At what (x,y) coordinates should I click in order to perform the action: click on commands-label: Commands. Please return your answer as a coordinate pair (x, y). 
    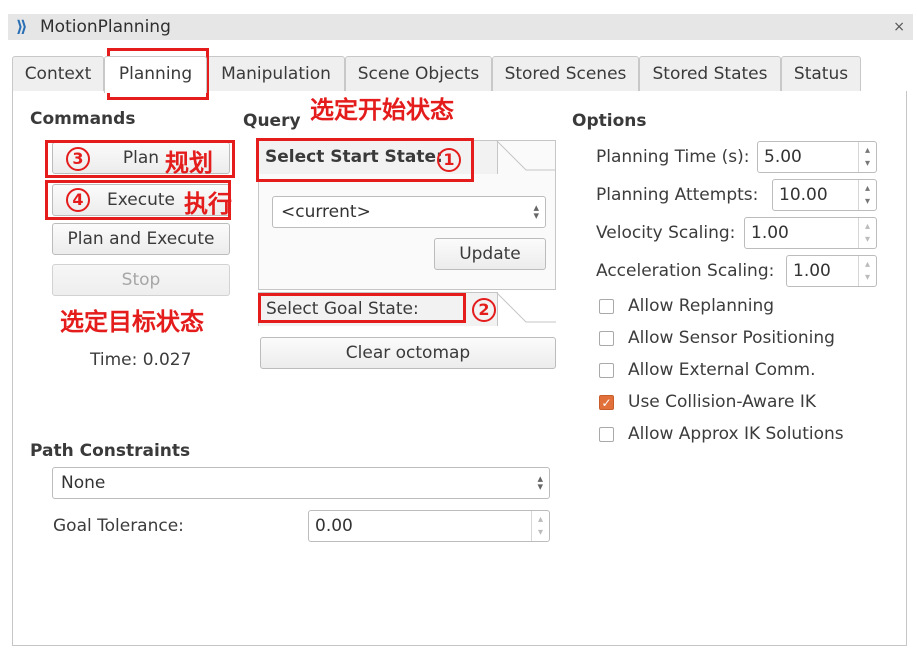
    Looking at the image, I should click on (83, 119).